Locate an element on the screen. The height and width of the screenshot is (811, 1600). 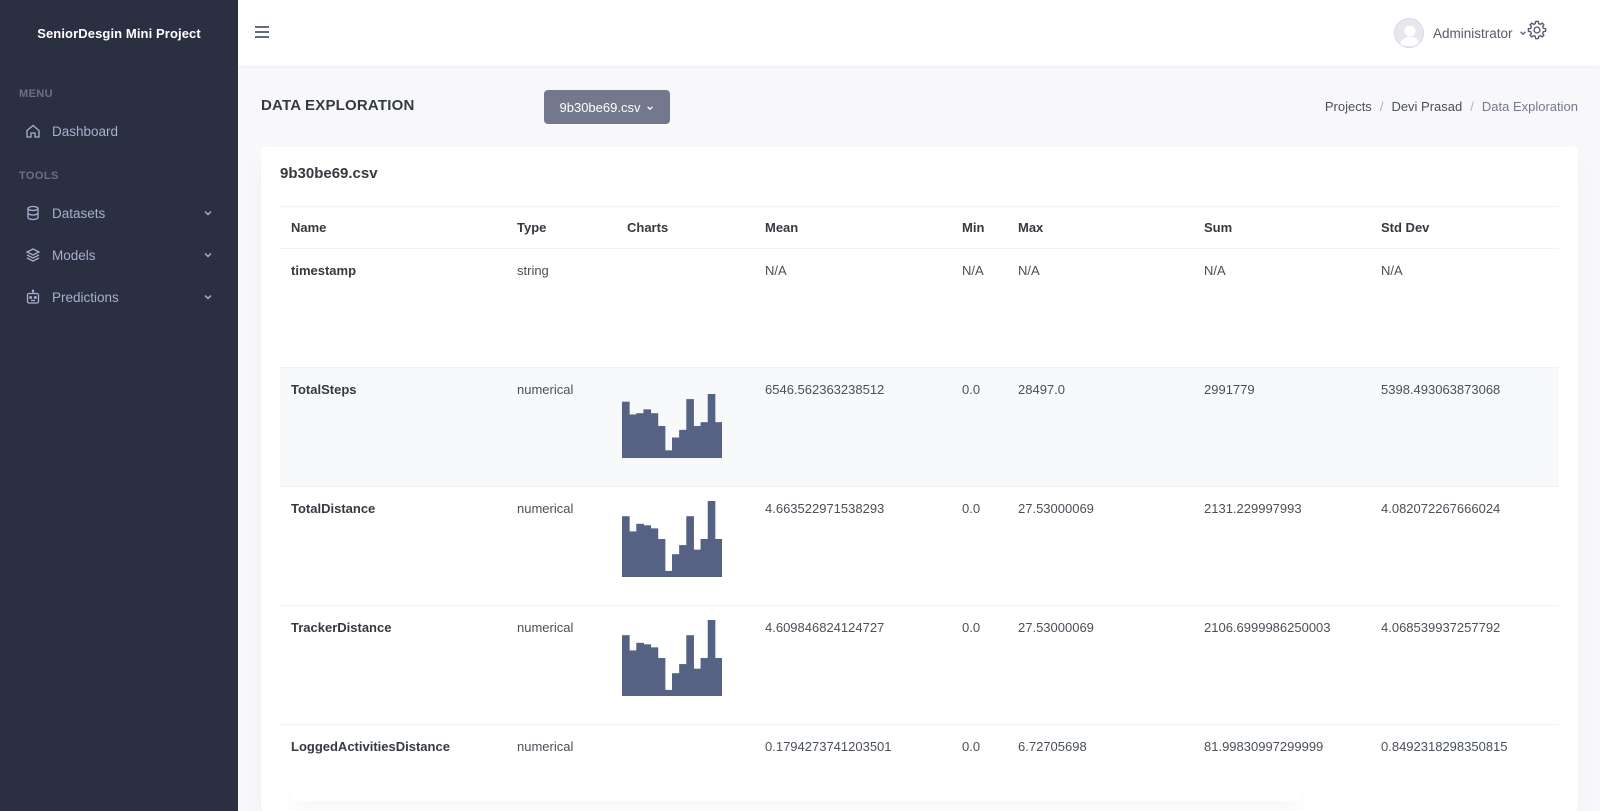
sidebar-item-label: Datasets is located at coordinates (79, 213).